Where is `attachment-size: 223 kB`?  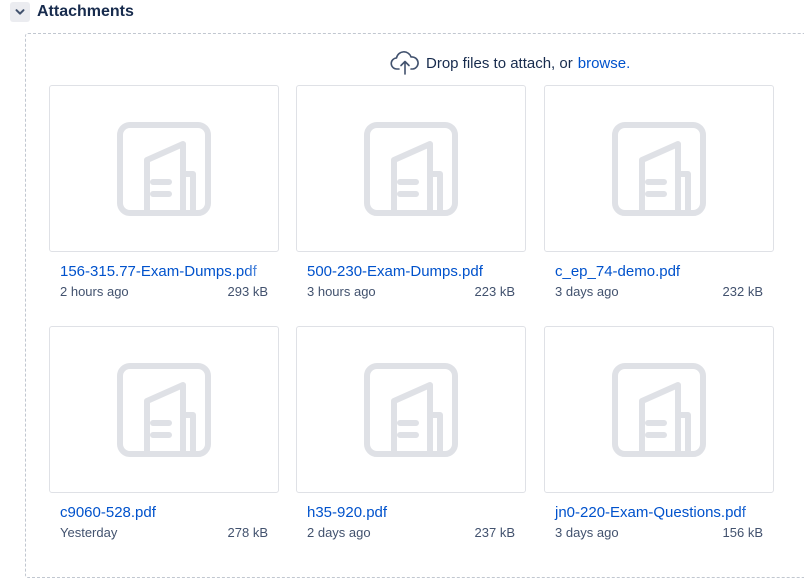
attachment-size: 223 kB is located at coordinates (494, 291).